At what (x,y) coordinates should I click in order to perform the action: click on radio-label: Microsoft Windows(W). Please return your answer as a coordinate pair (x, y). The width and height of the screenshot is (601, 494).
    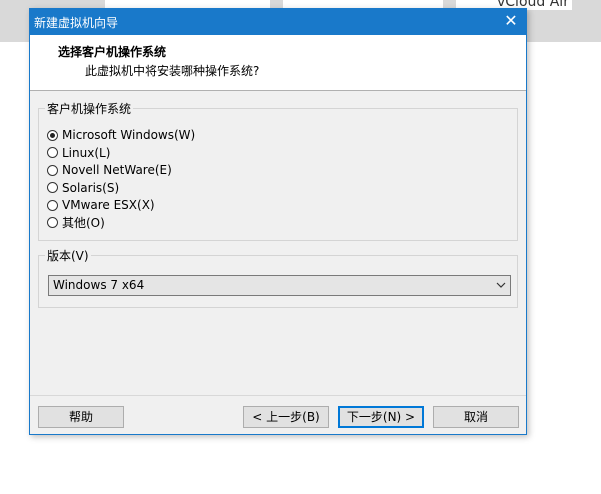
    Looking at the image, I should click on (129, 135).